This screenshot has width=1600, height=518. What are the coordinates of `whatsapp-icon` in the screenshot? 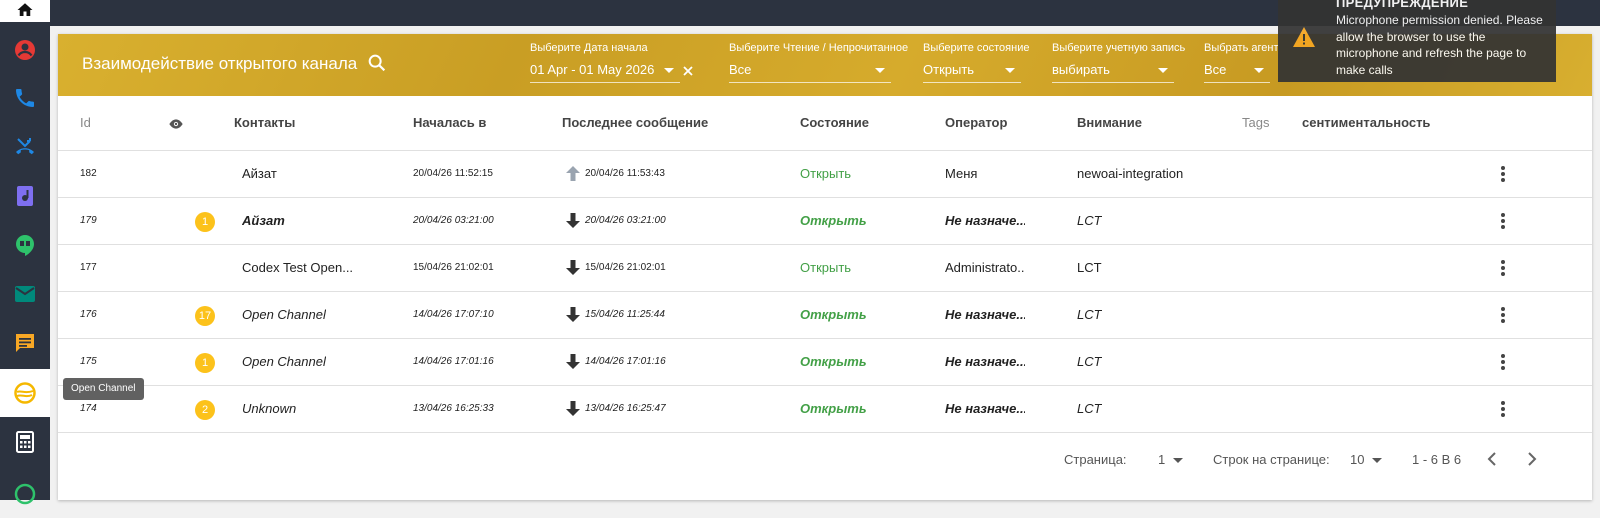 It's located at (25, 494).